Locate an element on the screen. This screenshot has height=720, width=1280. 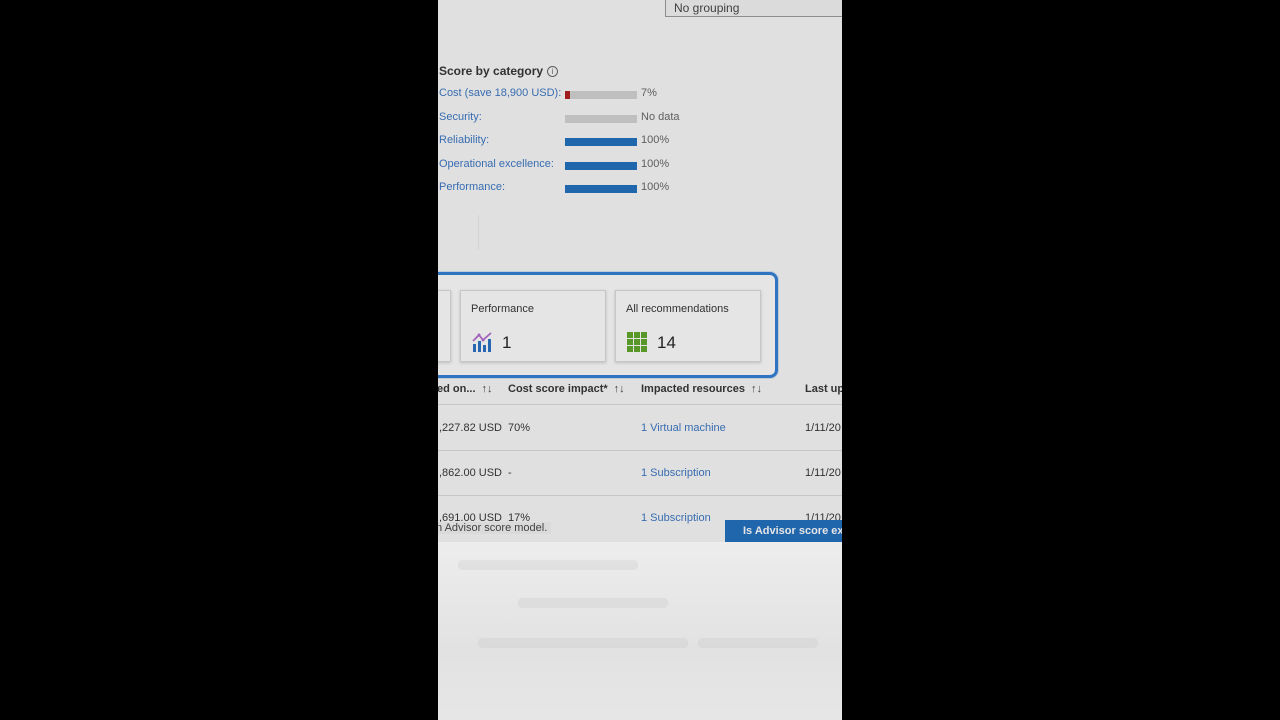
category-label: Reliability: is located at coordinates (464, 140).